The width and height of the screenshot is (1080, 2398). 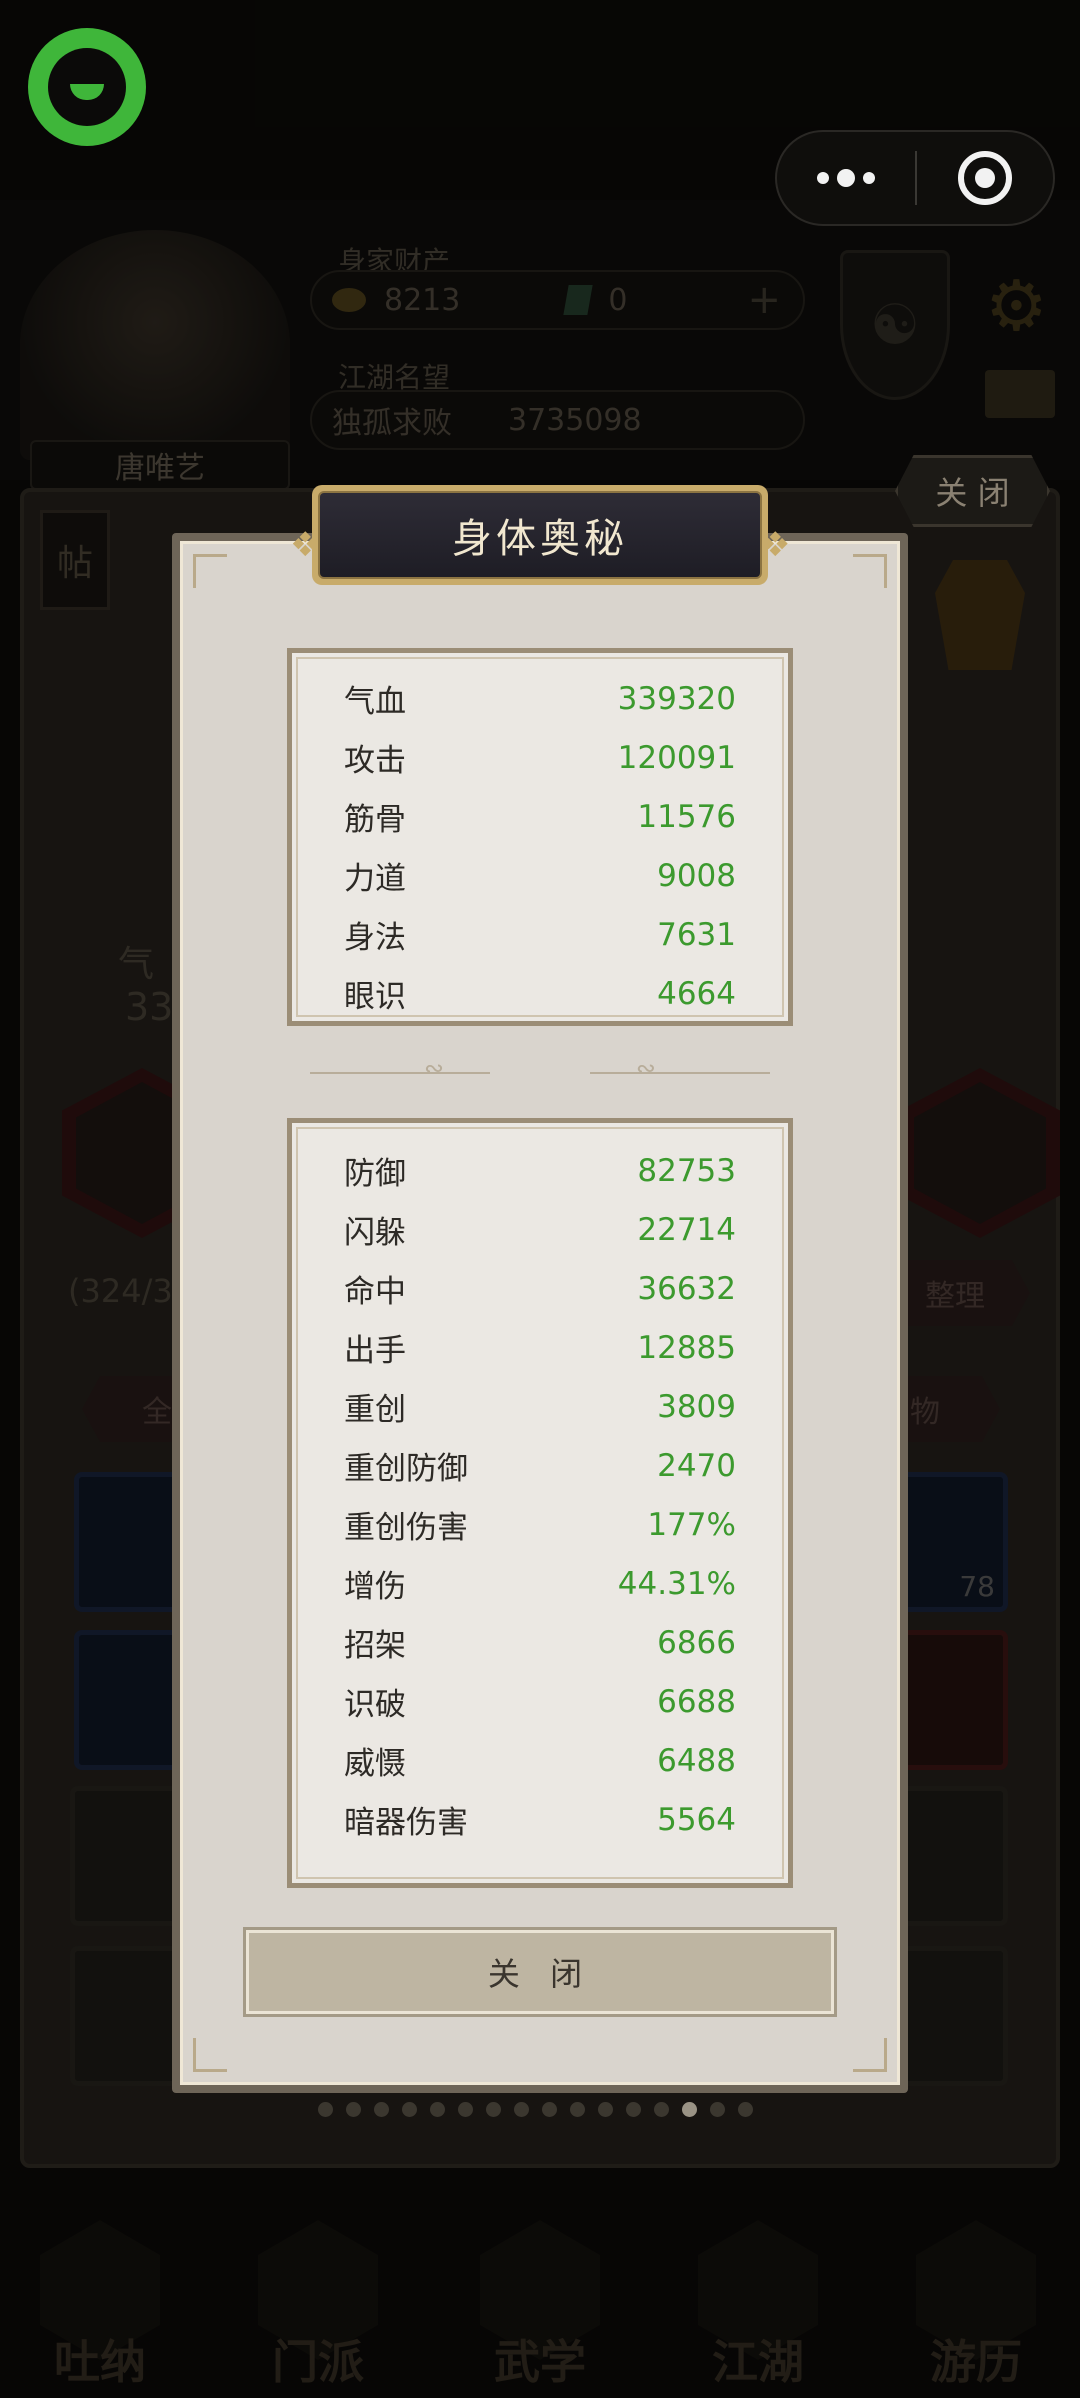 What do you see at coordinates (375, 761) in the screenshot?
I see `stat-name: 攻击` at bounding box center [375, 761].